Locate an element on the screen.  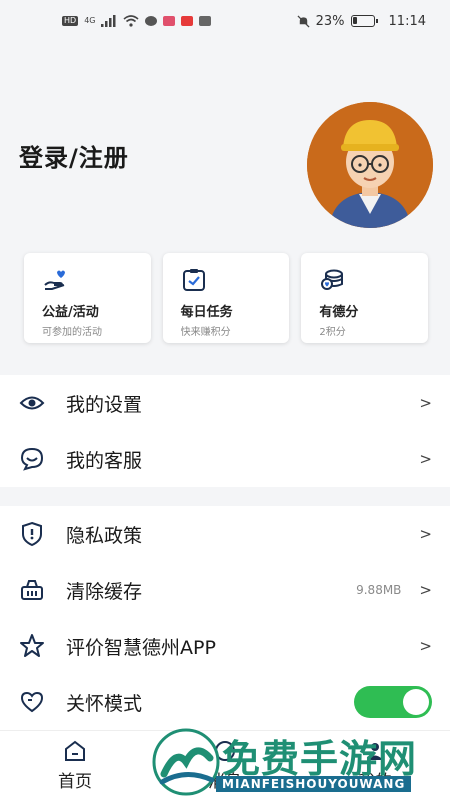
avatar-illustration is located at coordinates (370, 165).